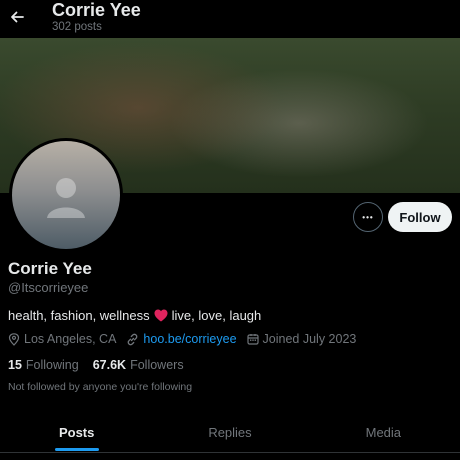 This screenshot has width=460, height=460. I want to click on profile-tabs: Posts Replies Media, so click(230, 432).